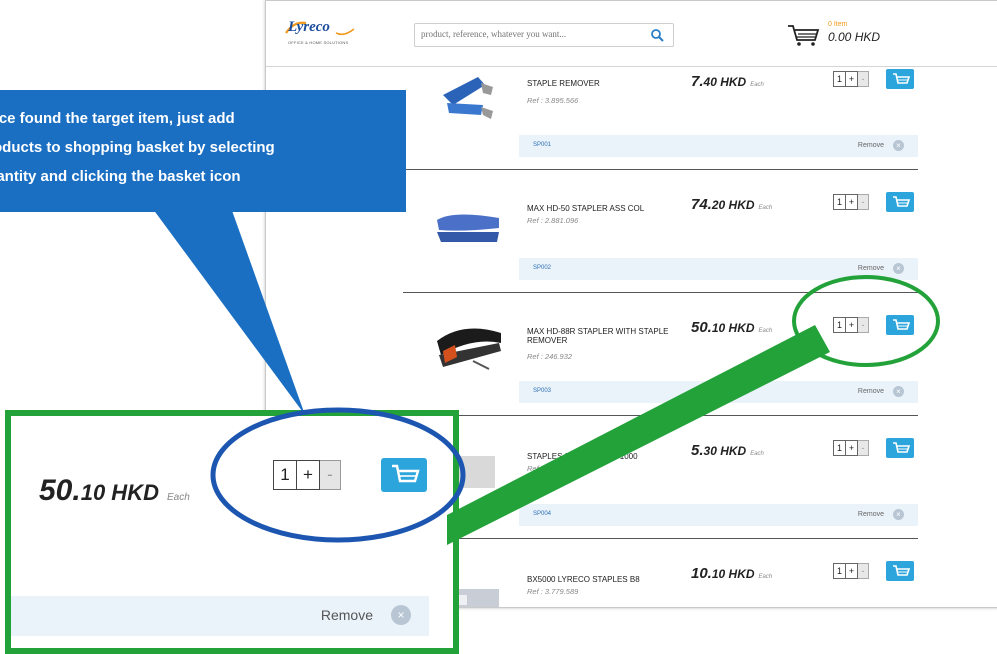 Image resolution: width=997 pixels, height=654 pixels. I want to click on cart-total: 0.00 HKD, so click(854, 37).